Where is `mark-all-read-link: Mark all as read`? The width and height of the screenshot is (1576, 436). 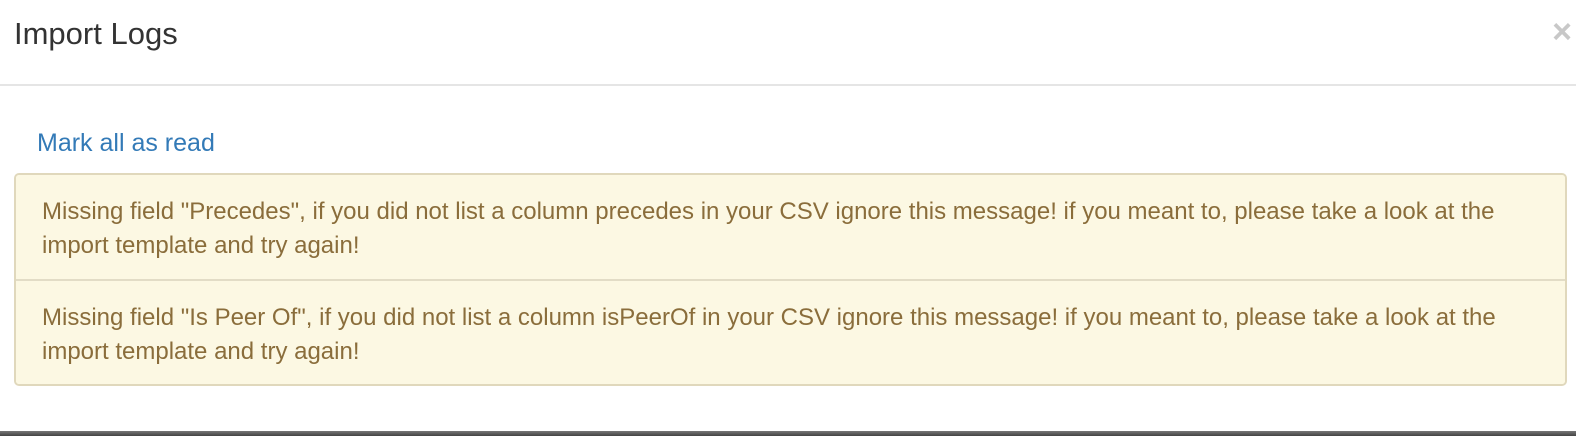
mark-all-read-link: Mark all as read is located at coordinates (126, 143).